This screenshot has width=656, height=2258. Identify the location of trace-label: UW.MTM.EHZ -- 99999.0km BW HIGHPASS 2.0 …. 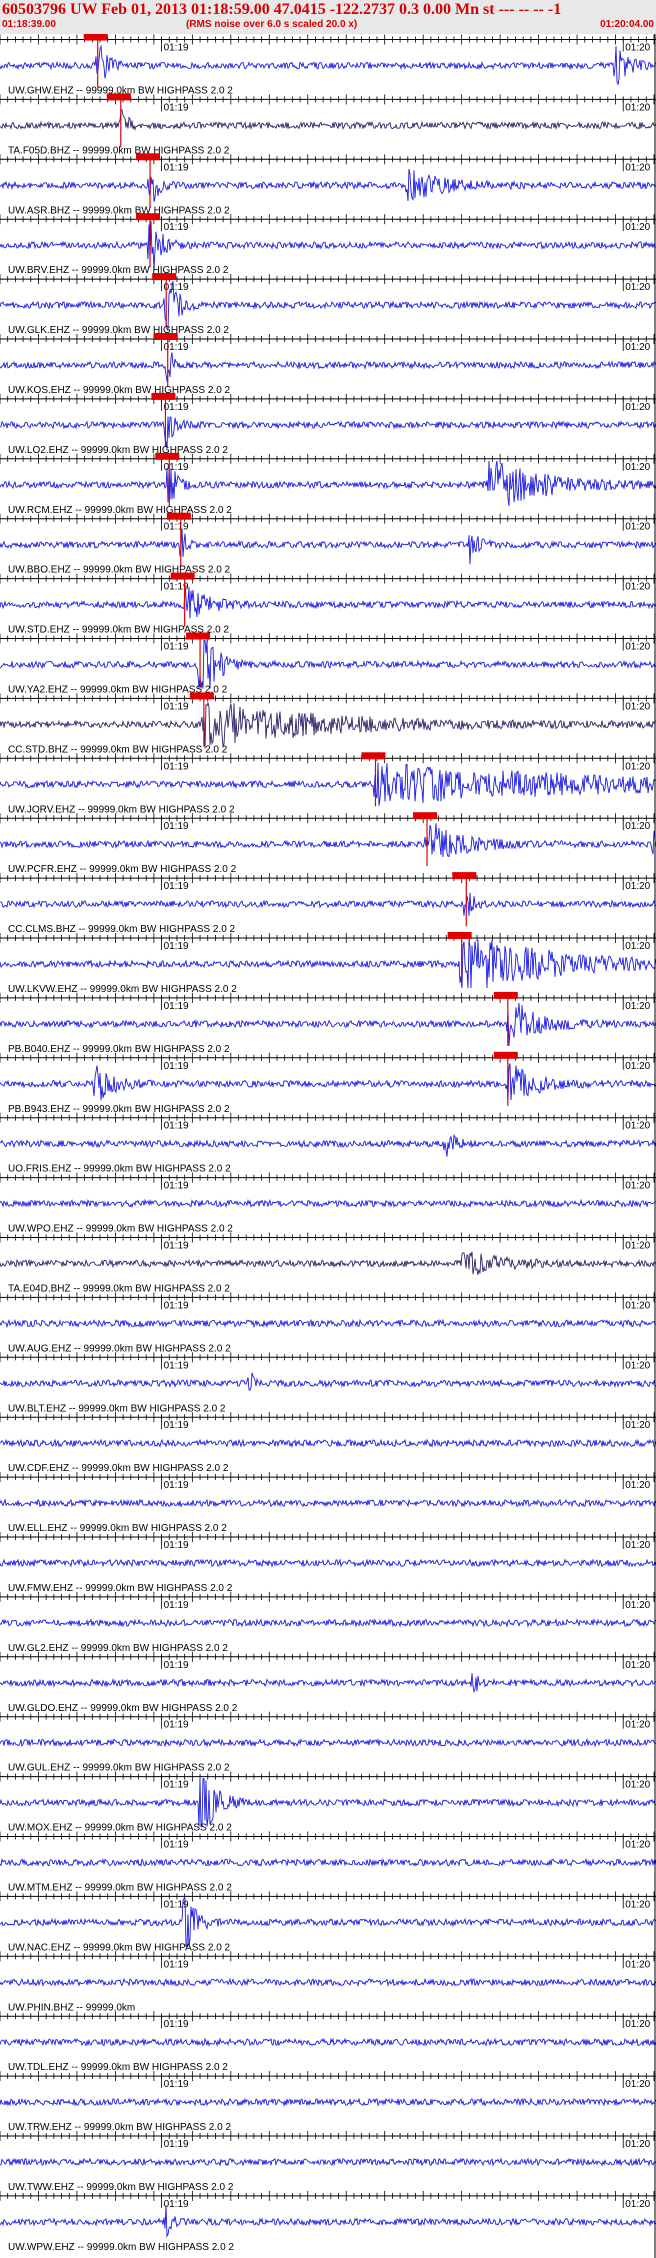
(120, 1888).